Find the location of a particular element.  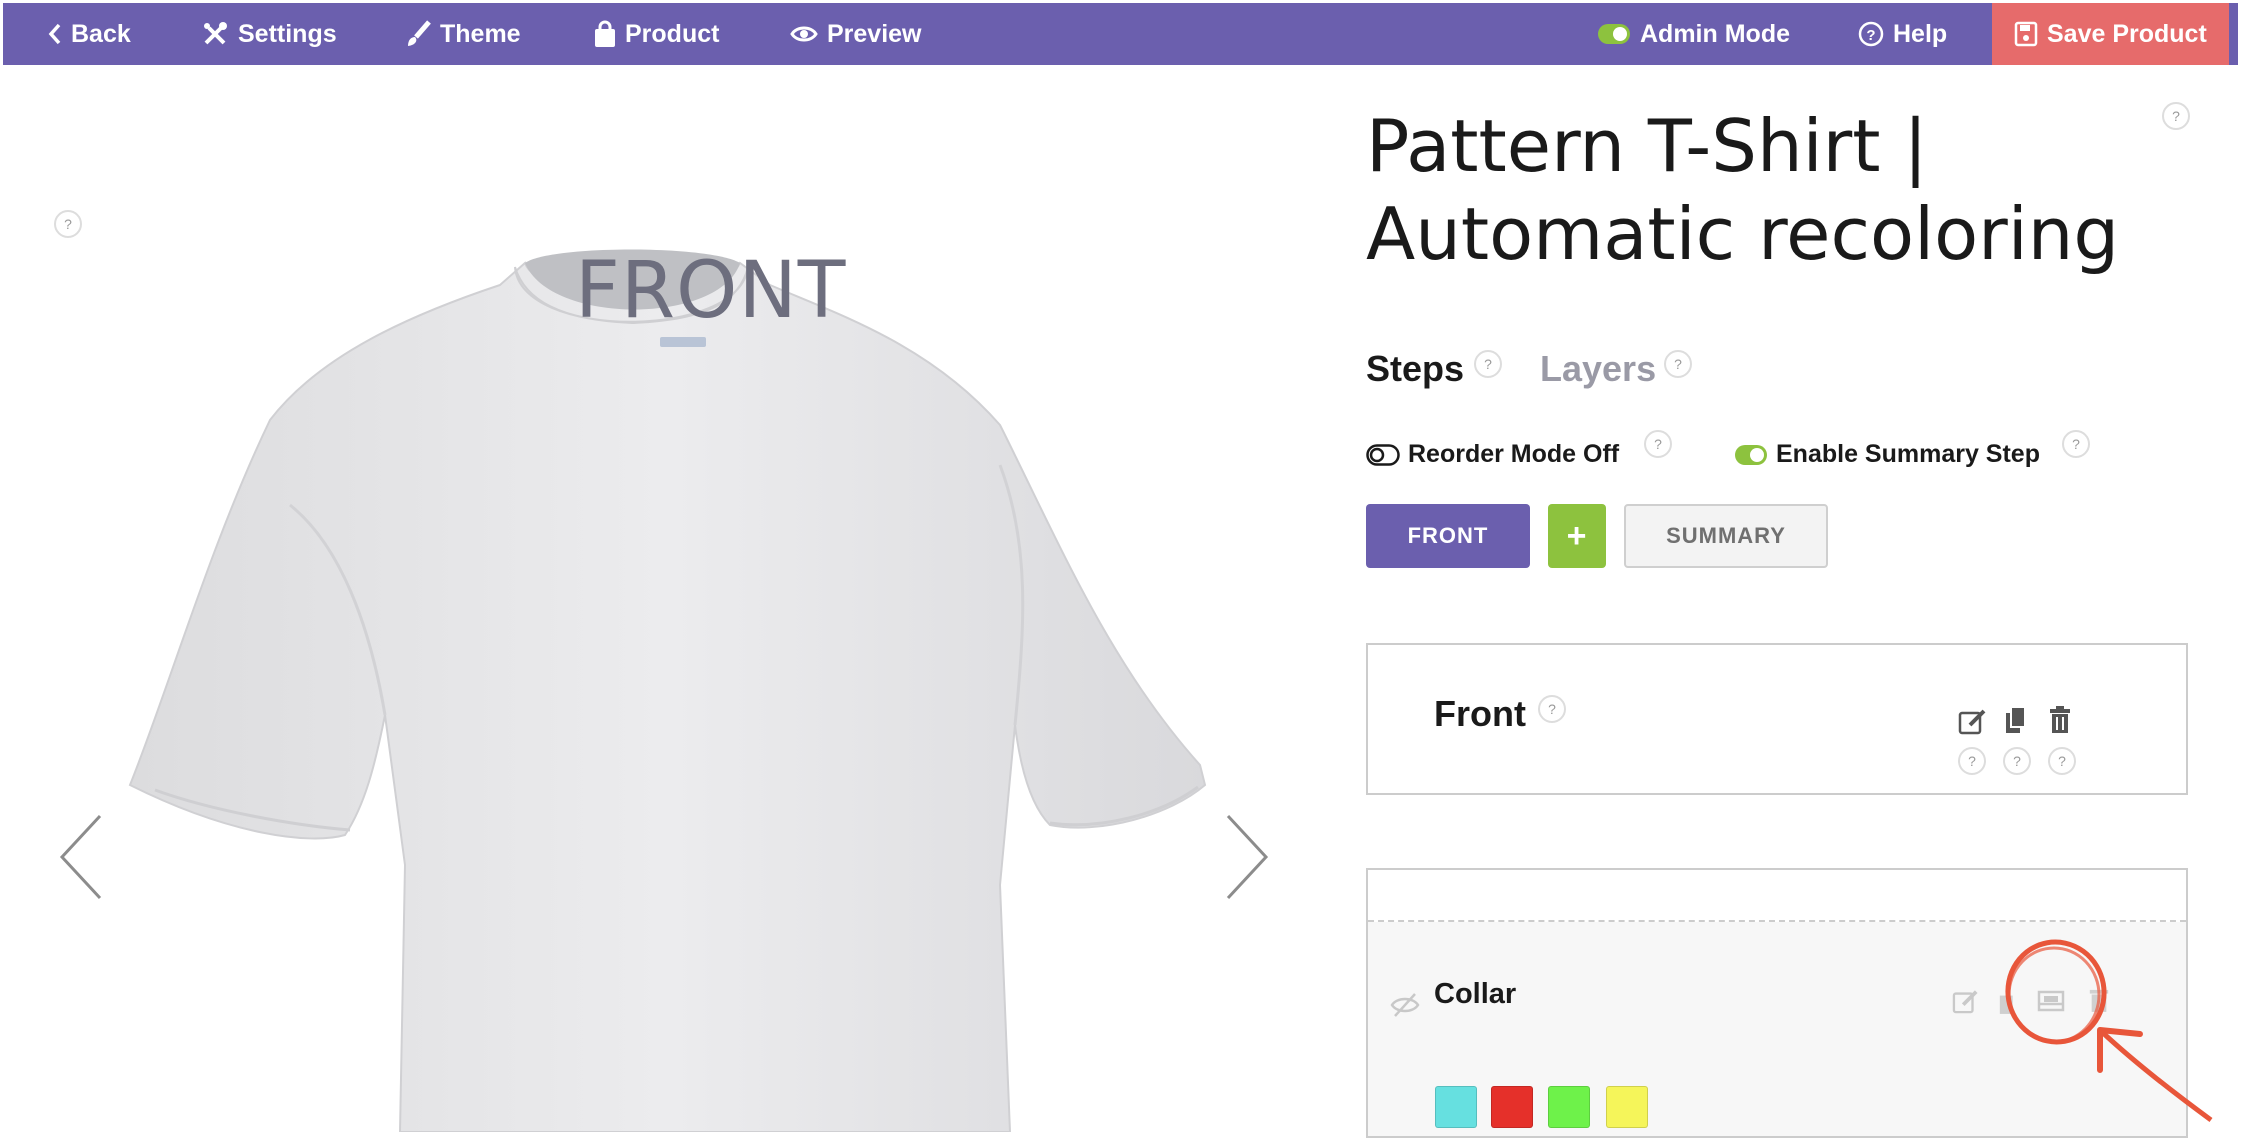

shopping-bag-icon is located at coordinates (605, 33).